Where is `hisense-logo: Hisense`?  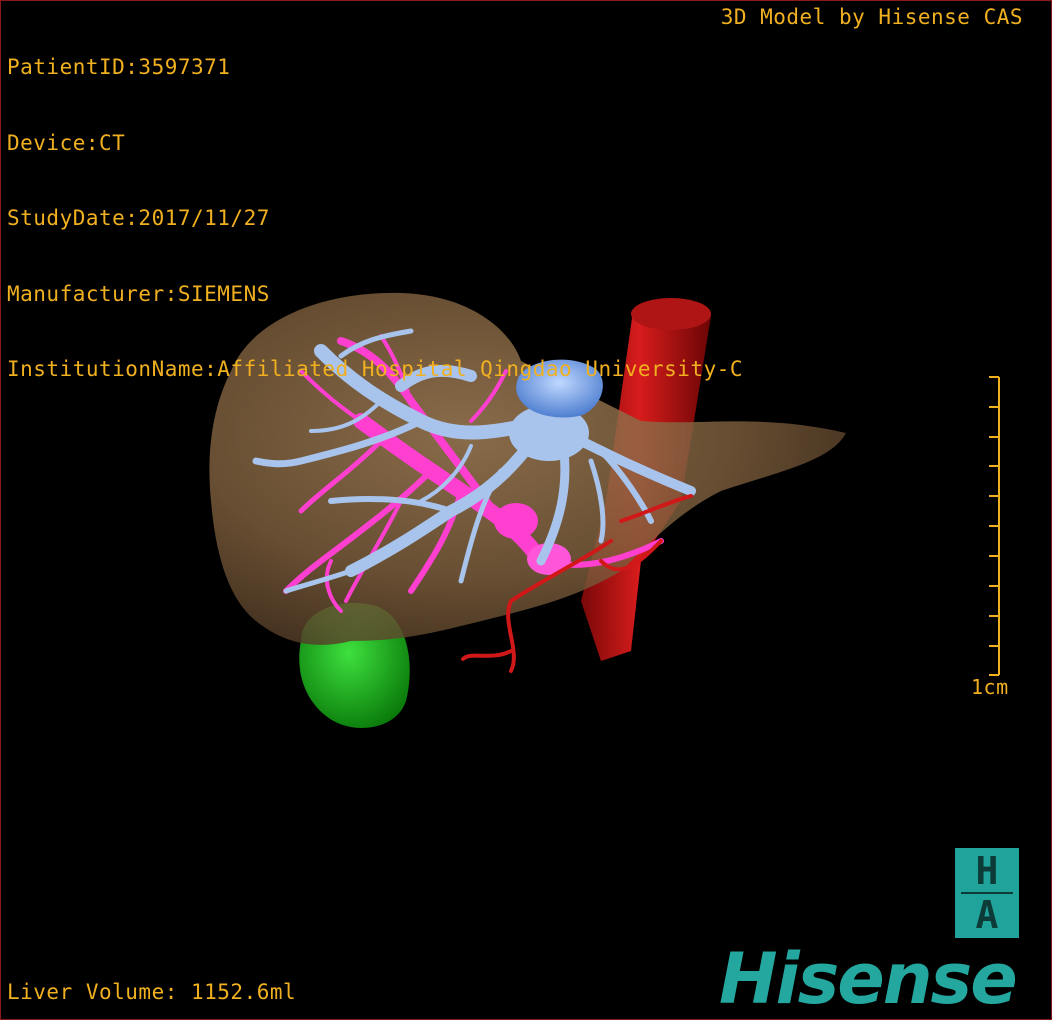
hisense-logo: Hisense is located at coordinates (868, 979).